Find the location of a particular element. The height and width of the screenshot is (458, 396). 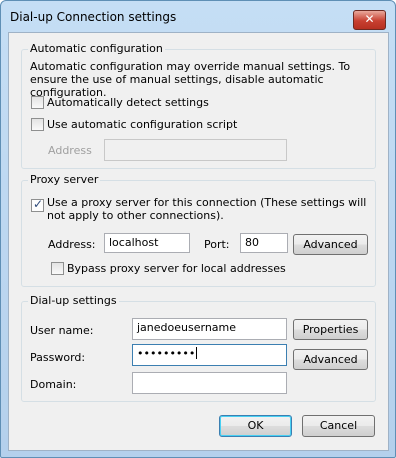

cancel-button: Cancel is located at coordinates (338, 426).